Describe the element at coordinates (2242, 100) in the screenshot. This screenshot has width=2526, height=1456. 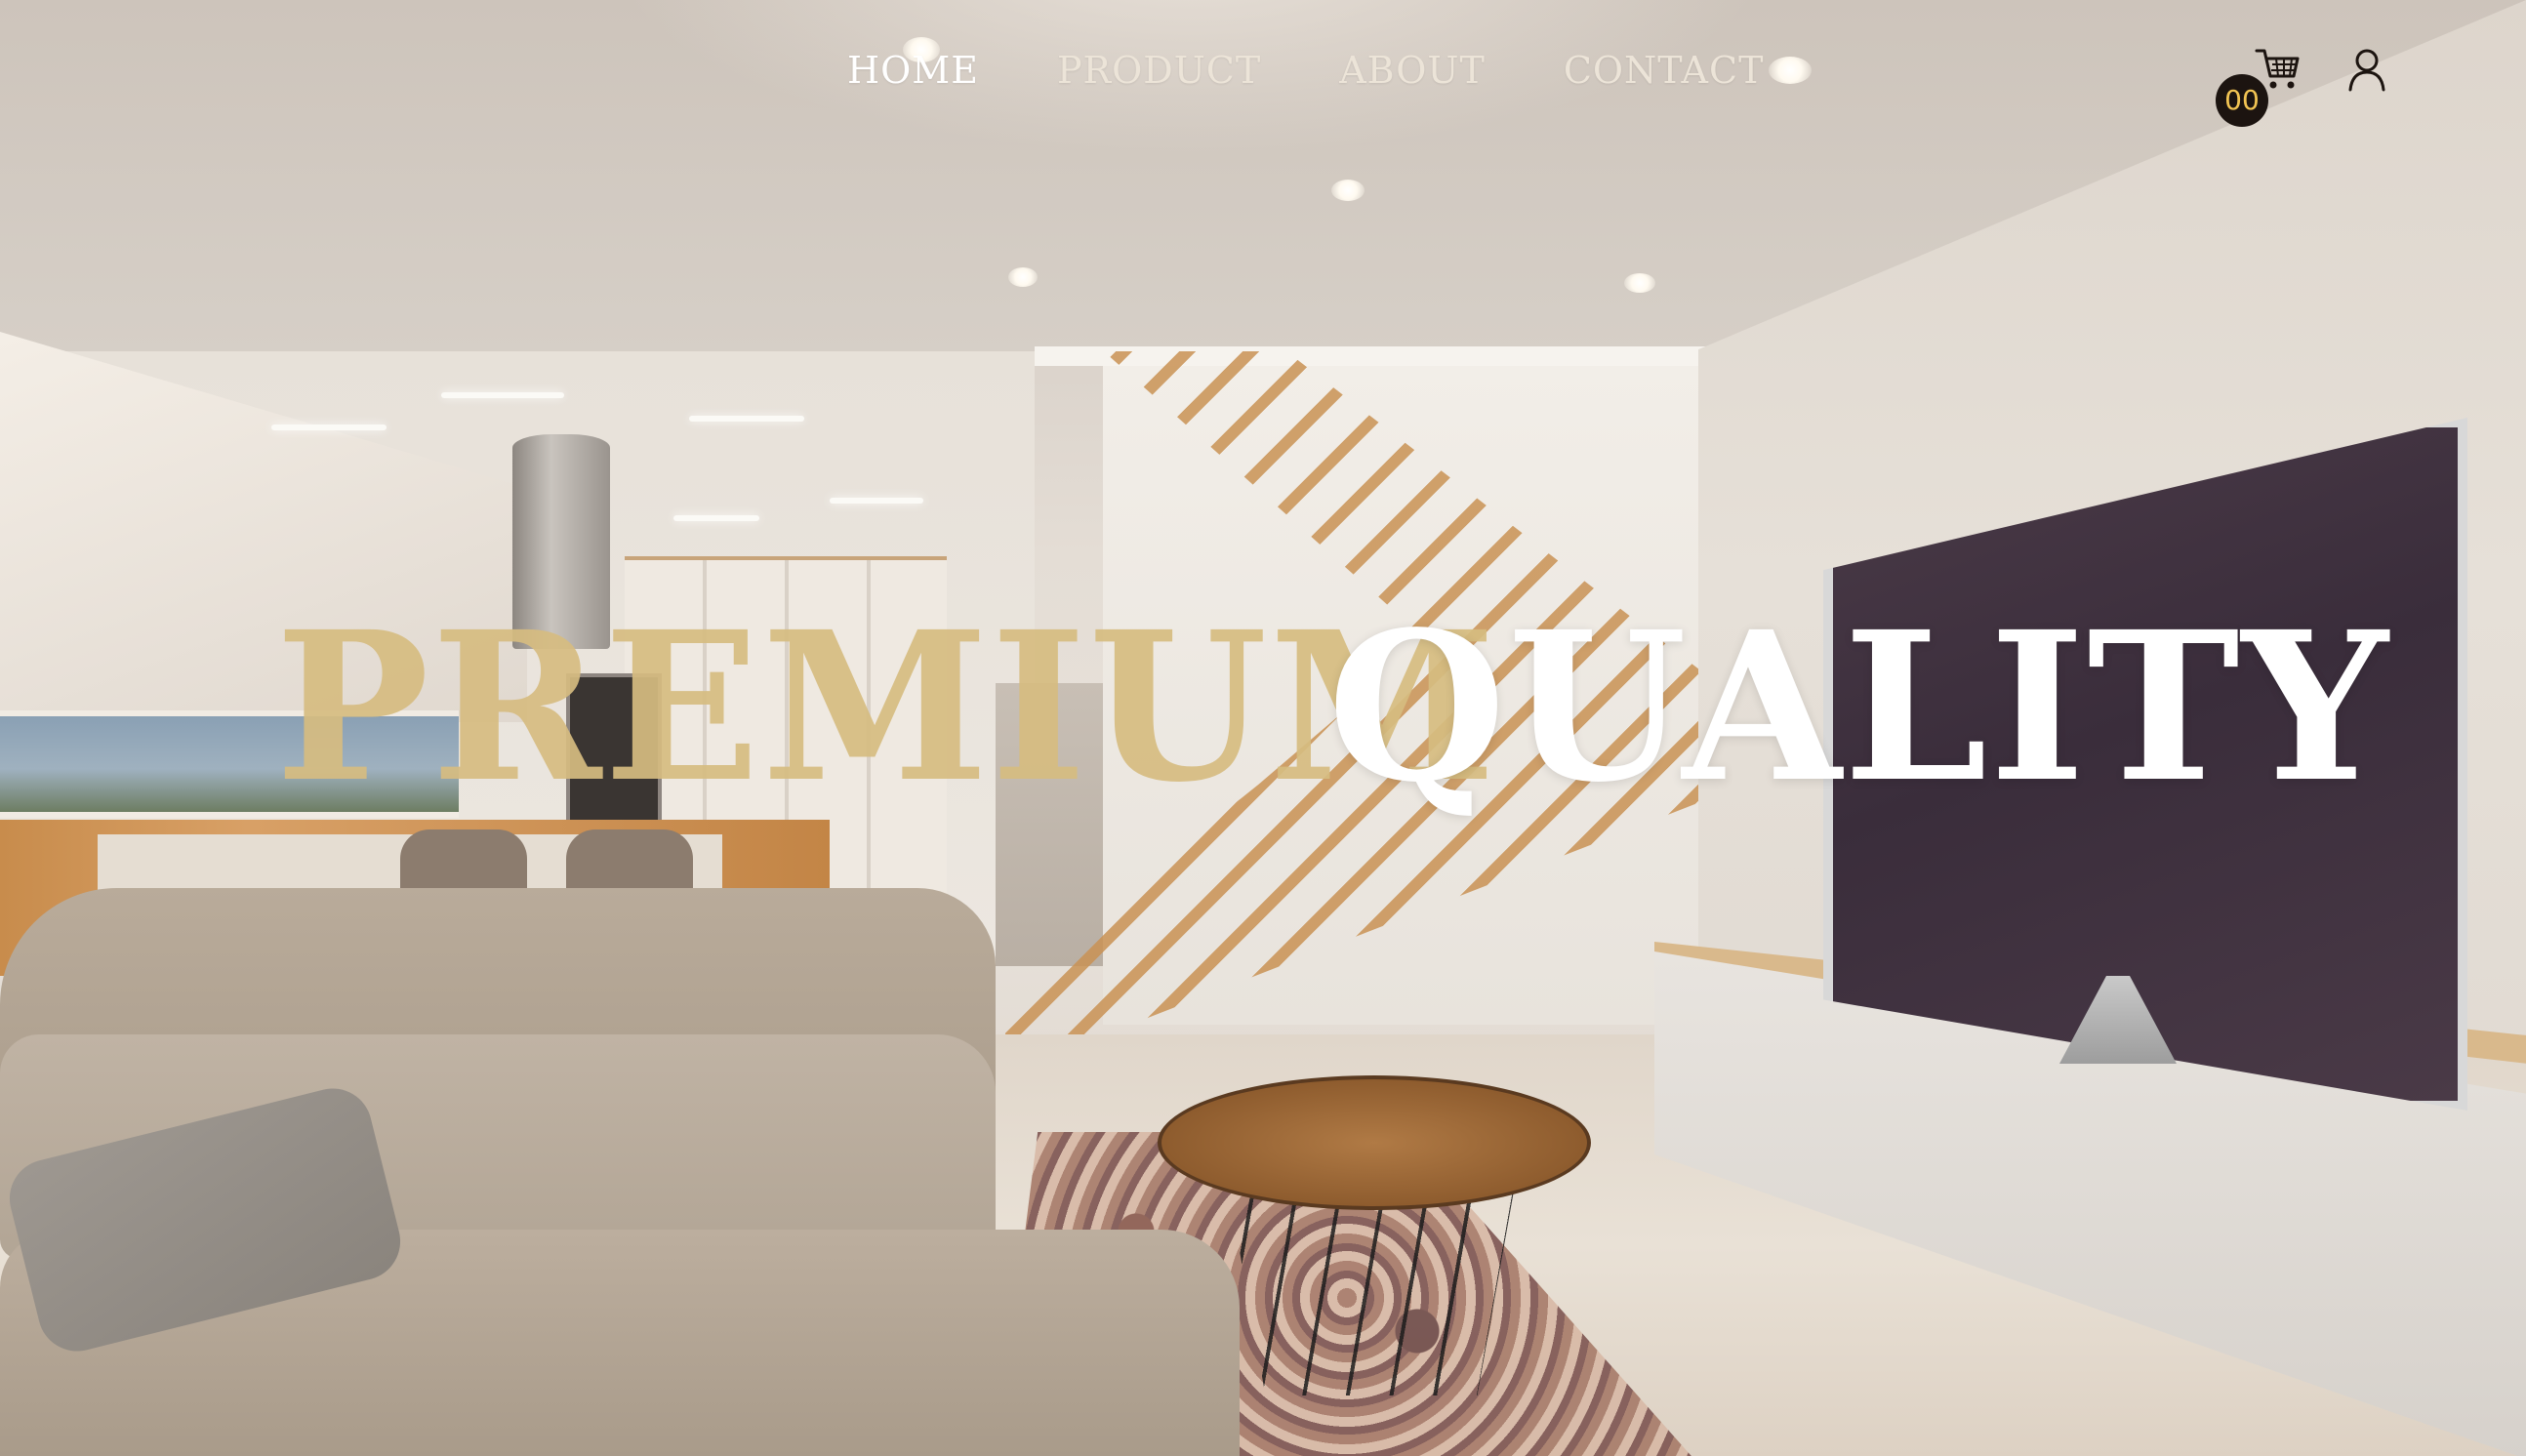
I see `cart-count-badge: 00` at that location.